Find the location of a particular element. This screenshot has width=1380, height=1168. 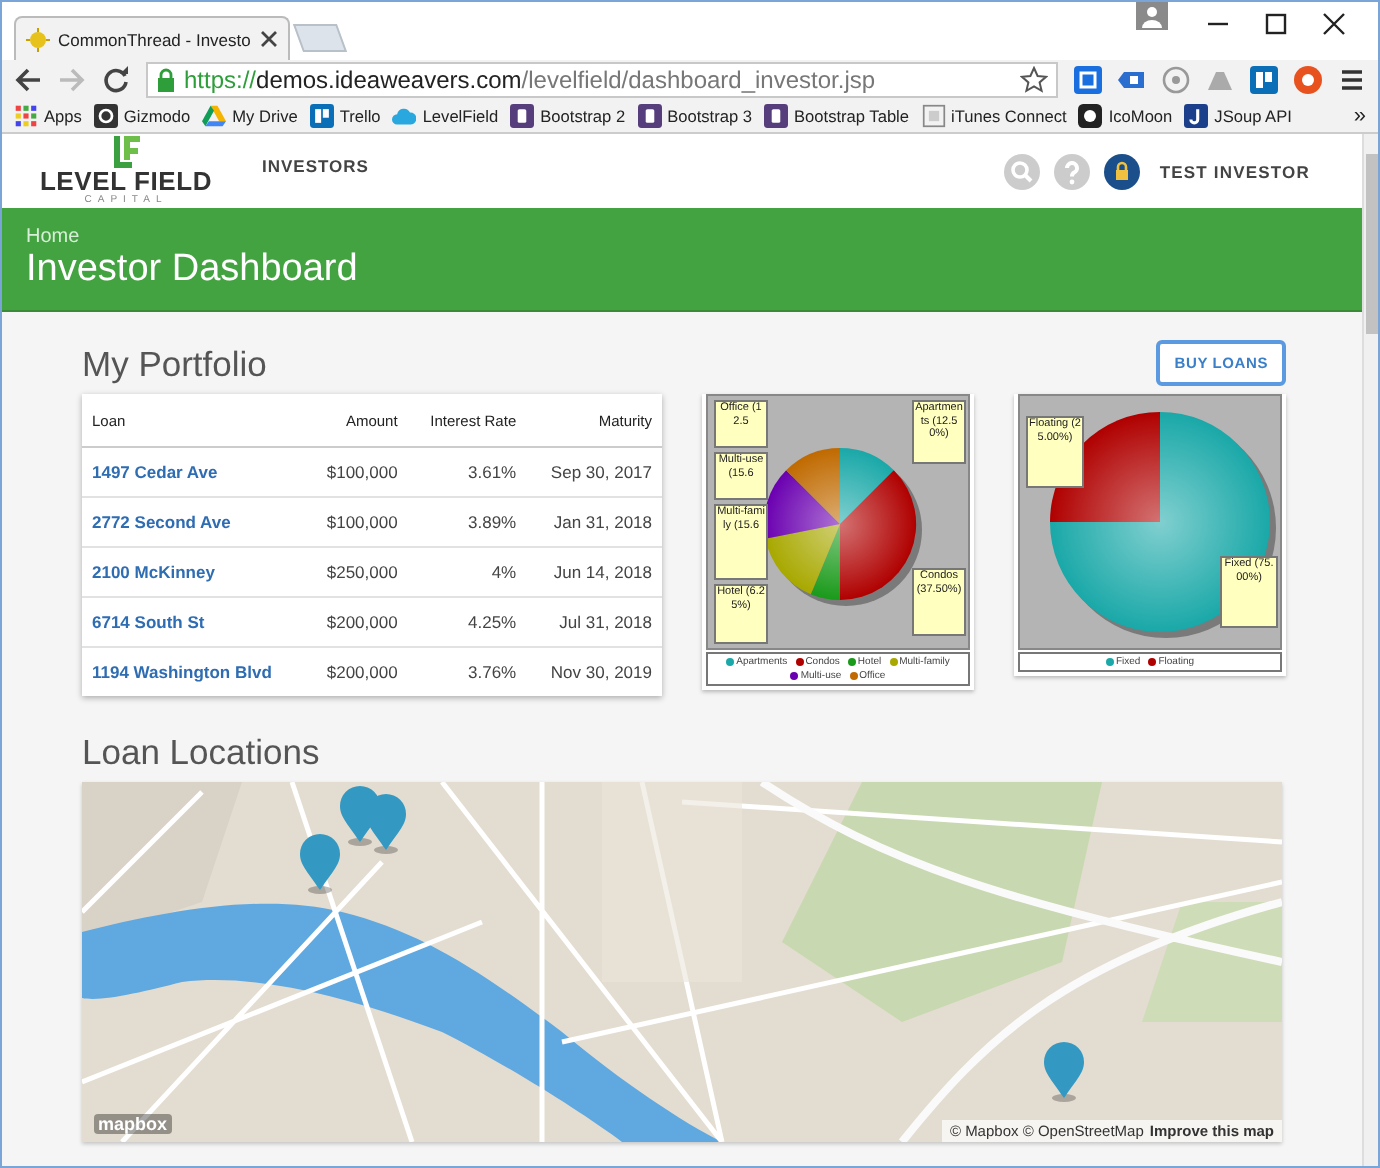

table-cell: Sep 30, 2017 is located at coordinates (594, 472).